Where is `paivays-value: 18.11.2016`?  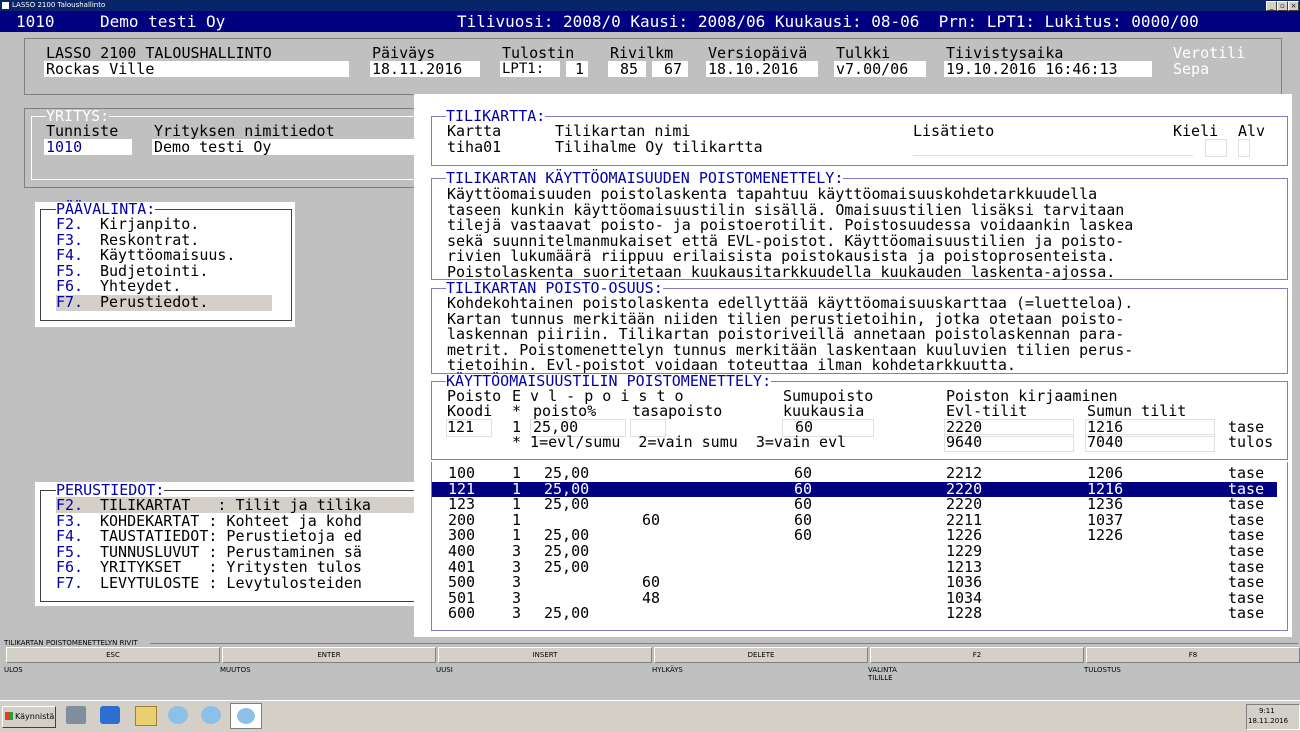 paivays-value: 18.11.2016 is located at coordinates (417, 69).